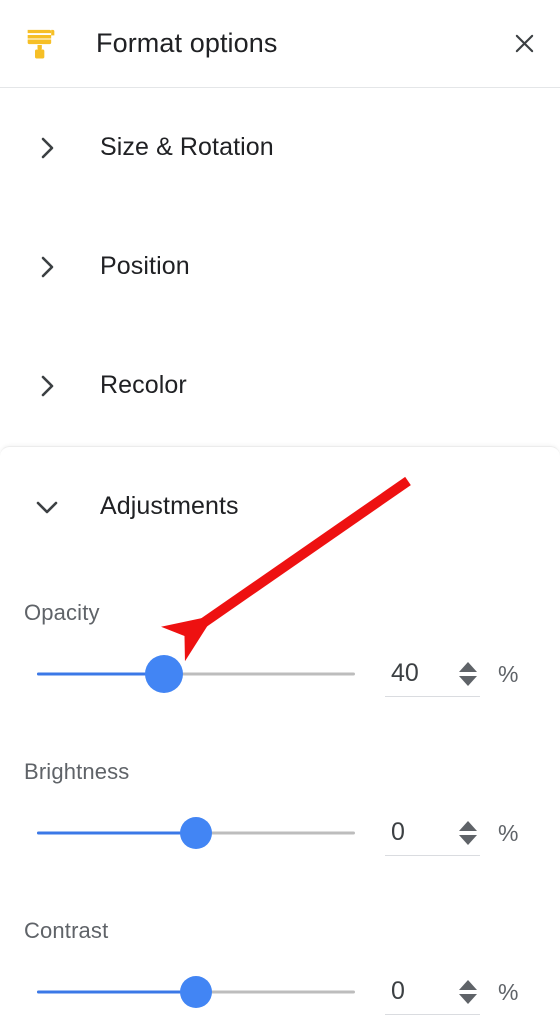 This screenshot has height=1024, width=560. What do you see at coordinates (508, 832) in the screenshot?
I see `brightness-unit: %` at bounding box center [508, 832].